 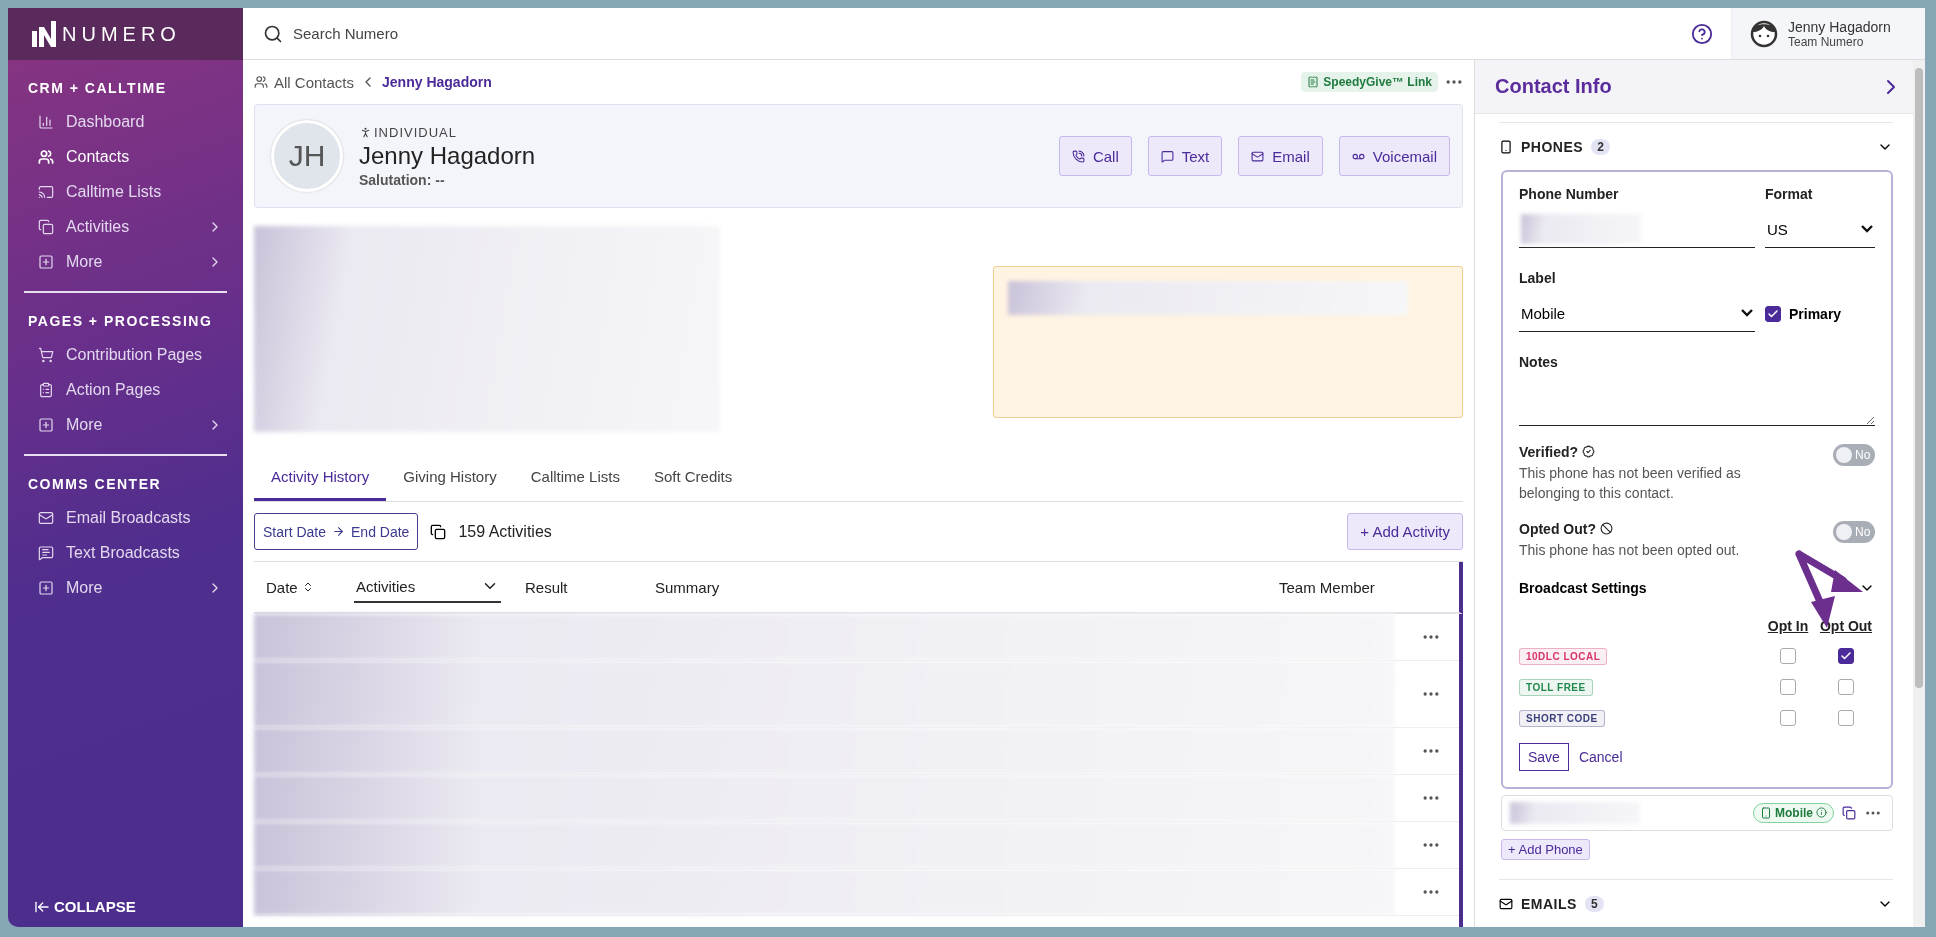 I want to click on chart-icon, so click(x=46, y=121).